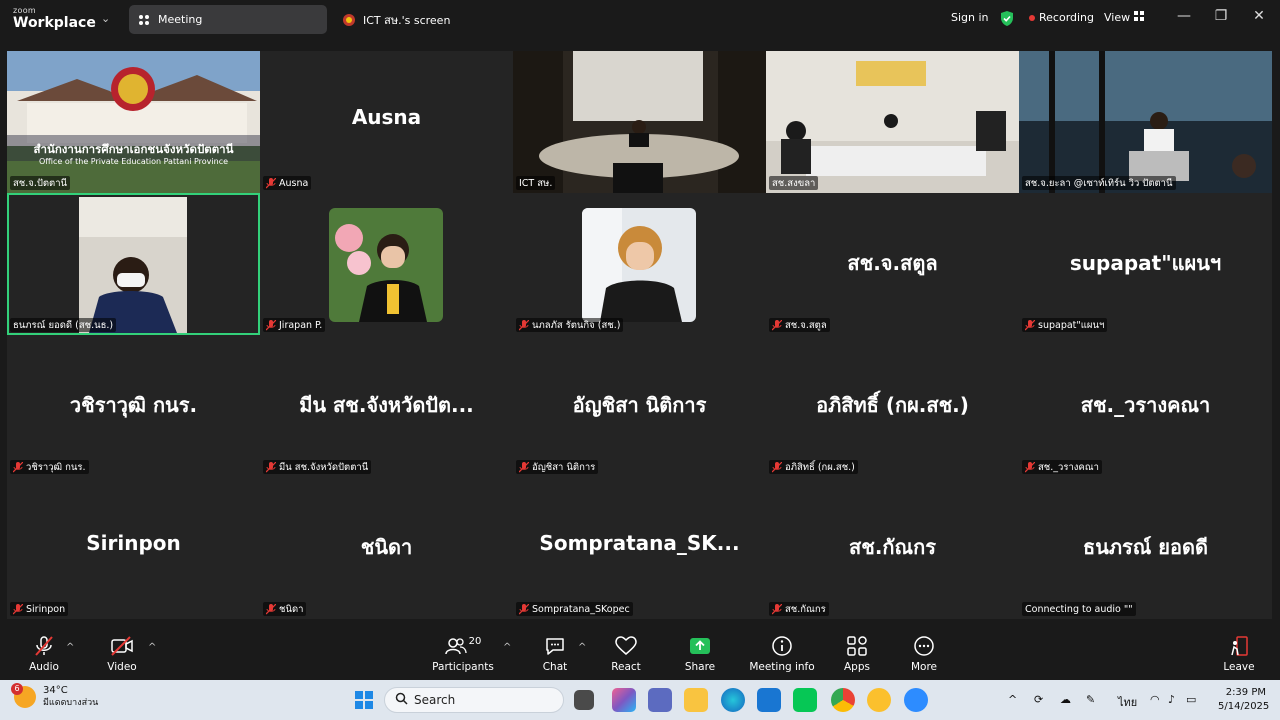 This screenshot has height=720, width=1280. I want to click on participants-count: 20, so click(475, 641).